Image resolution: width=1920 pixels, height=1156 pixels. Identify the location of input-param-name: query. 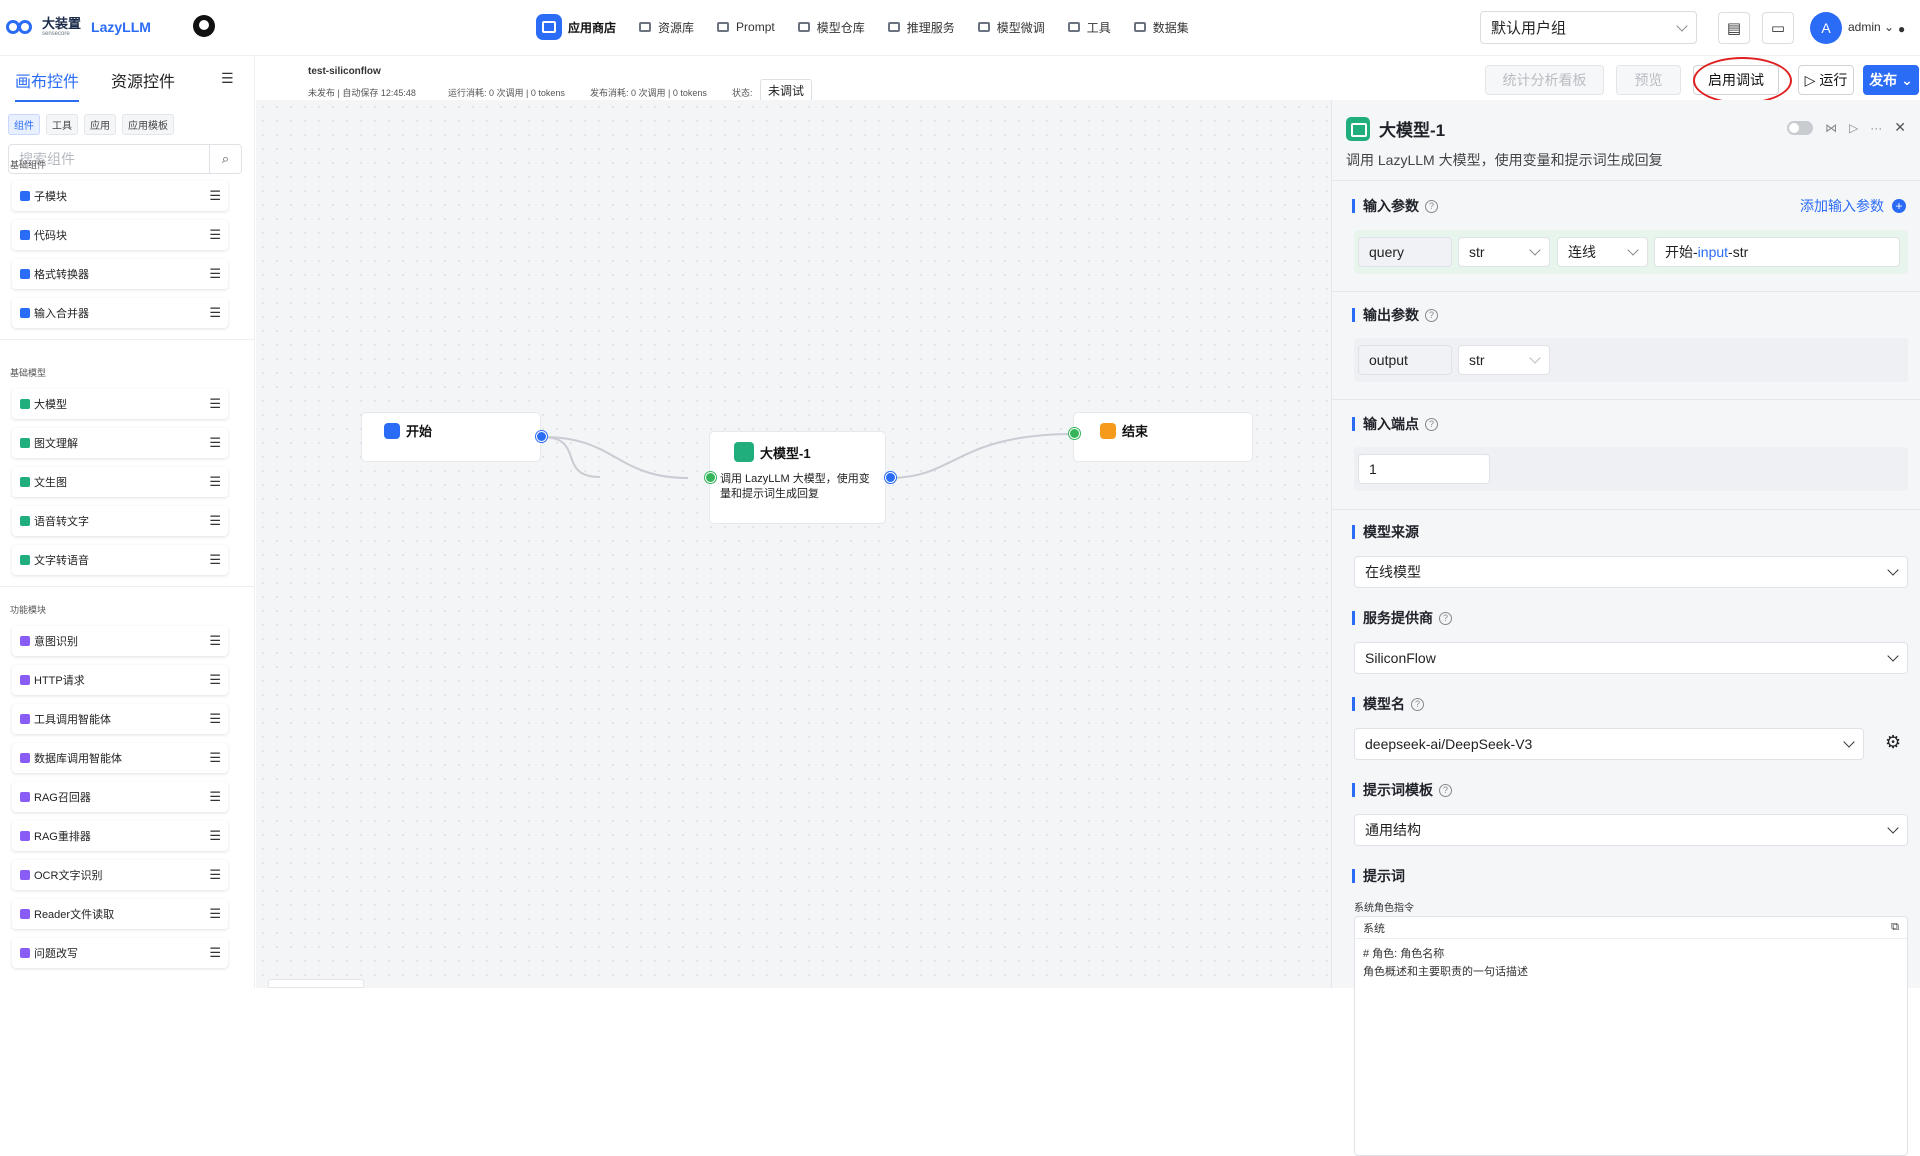
(1405, 252).